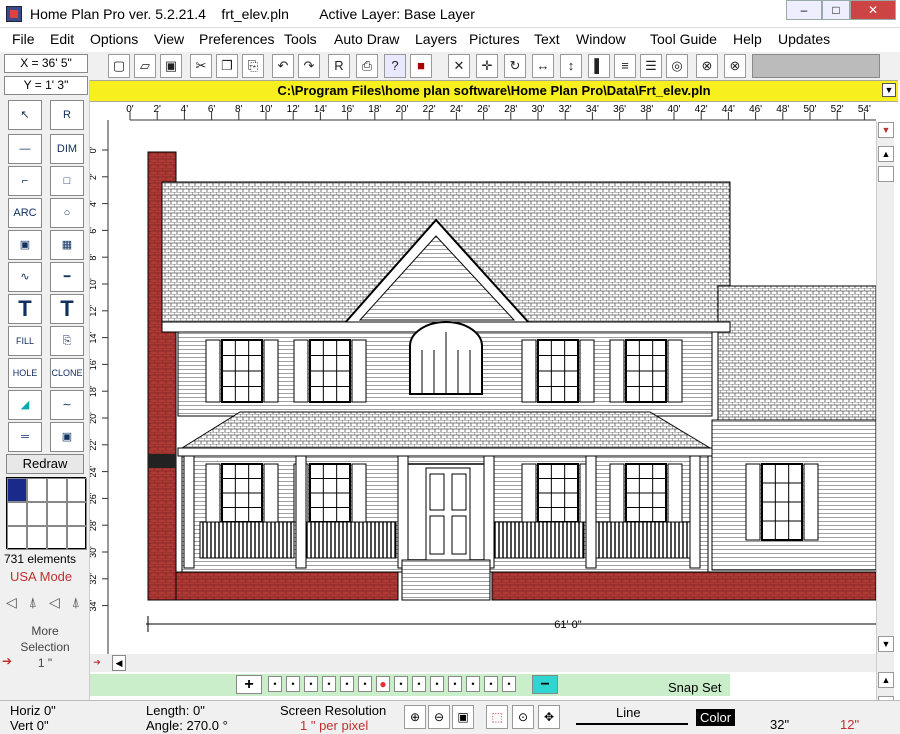  Describe the element at coordinates (543, 66) in the screenshot. I see `dimension-icon: ↔` at that location.